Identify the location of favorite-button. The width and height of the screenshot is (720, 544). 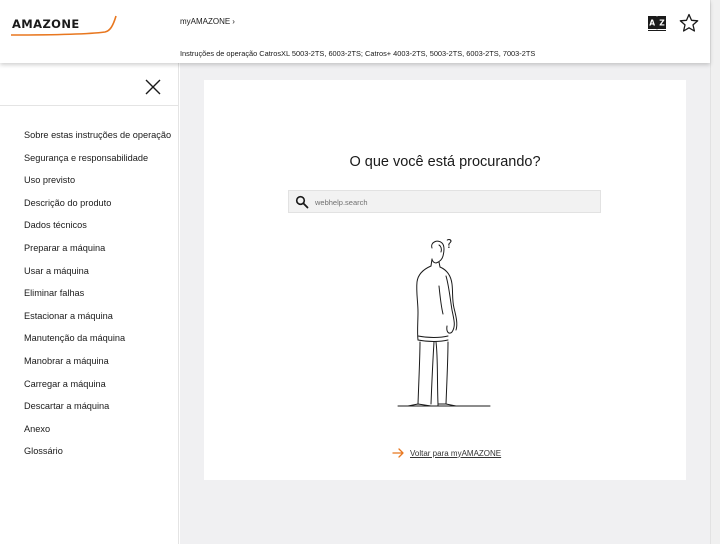
(689, 23).